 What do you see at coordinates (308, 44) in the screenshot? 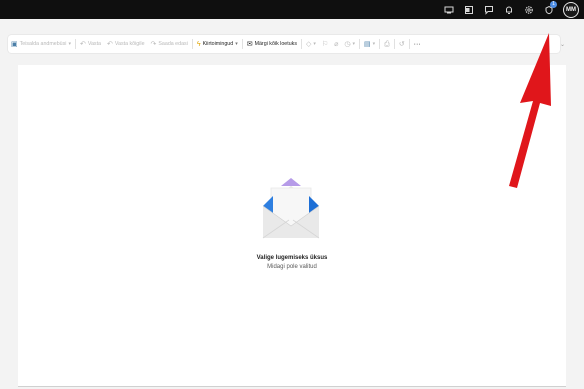
I see `tag-icon: ◇` at bounding box center [308, 44].